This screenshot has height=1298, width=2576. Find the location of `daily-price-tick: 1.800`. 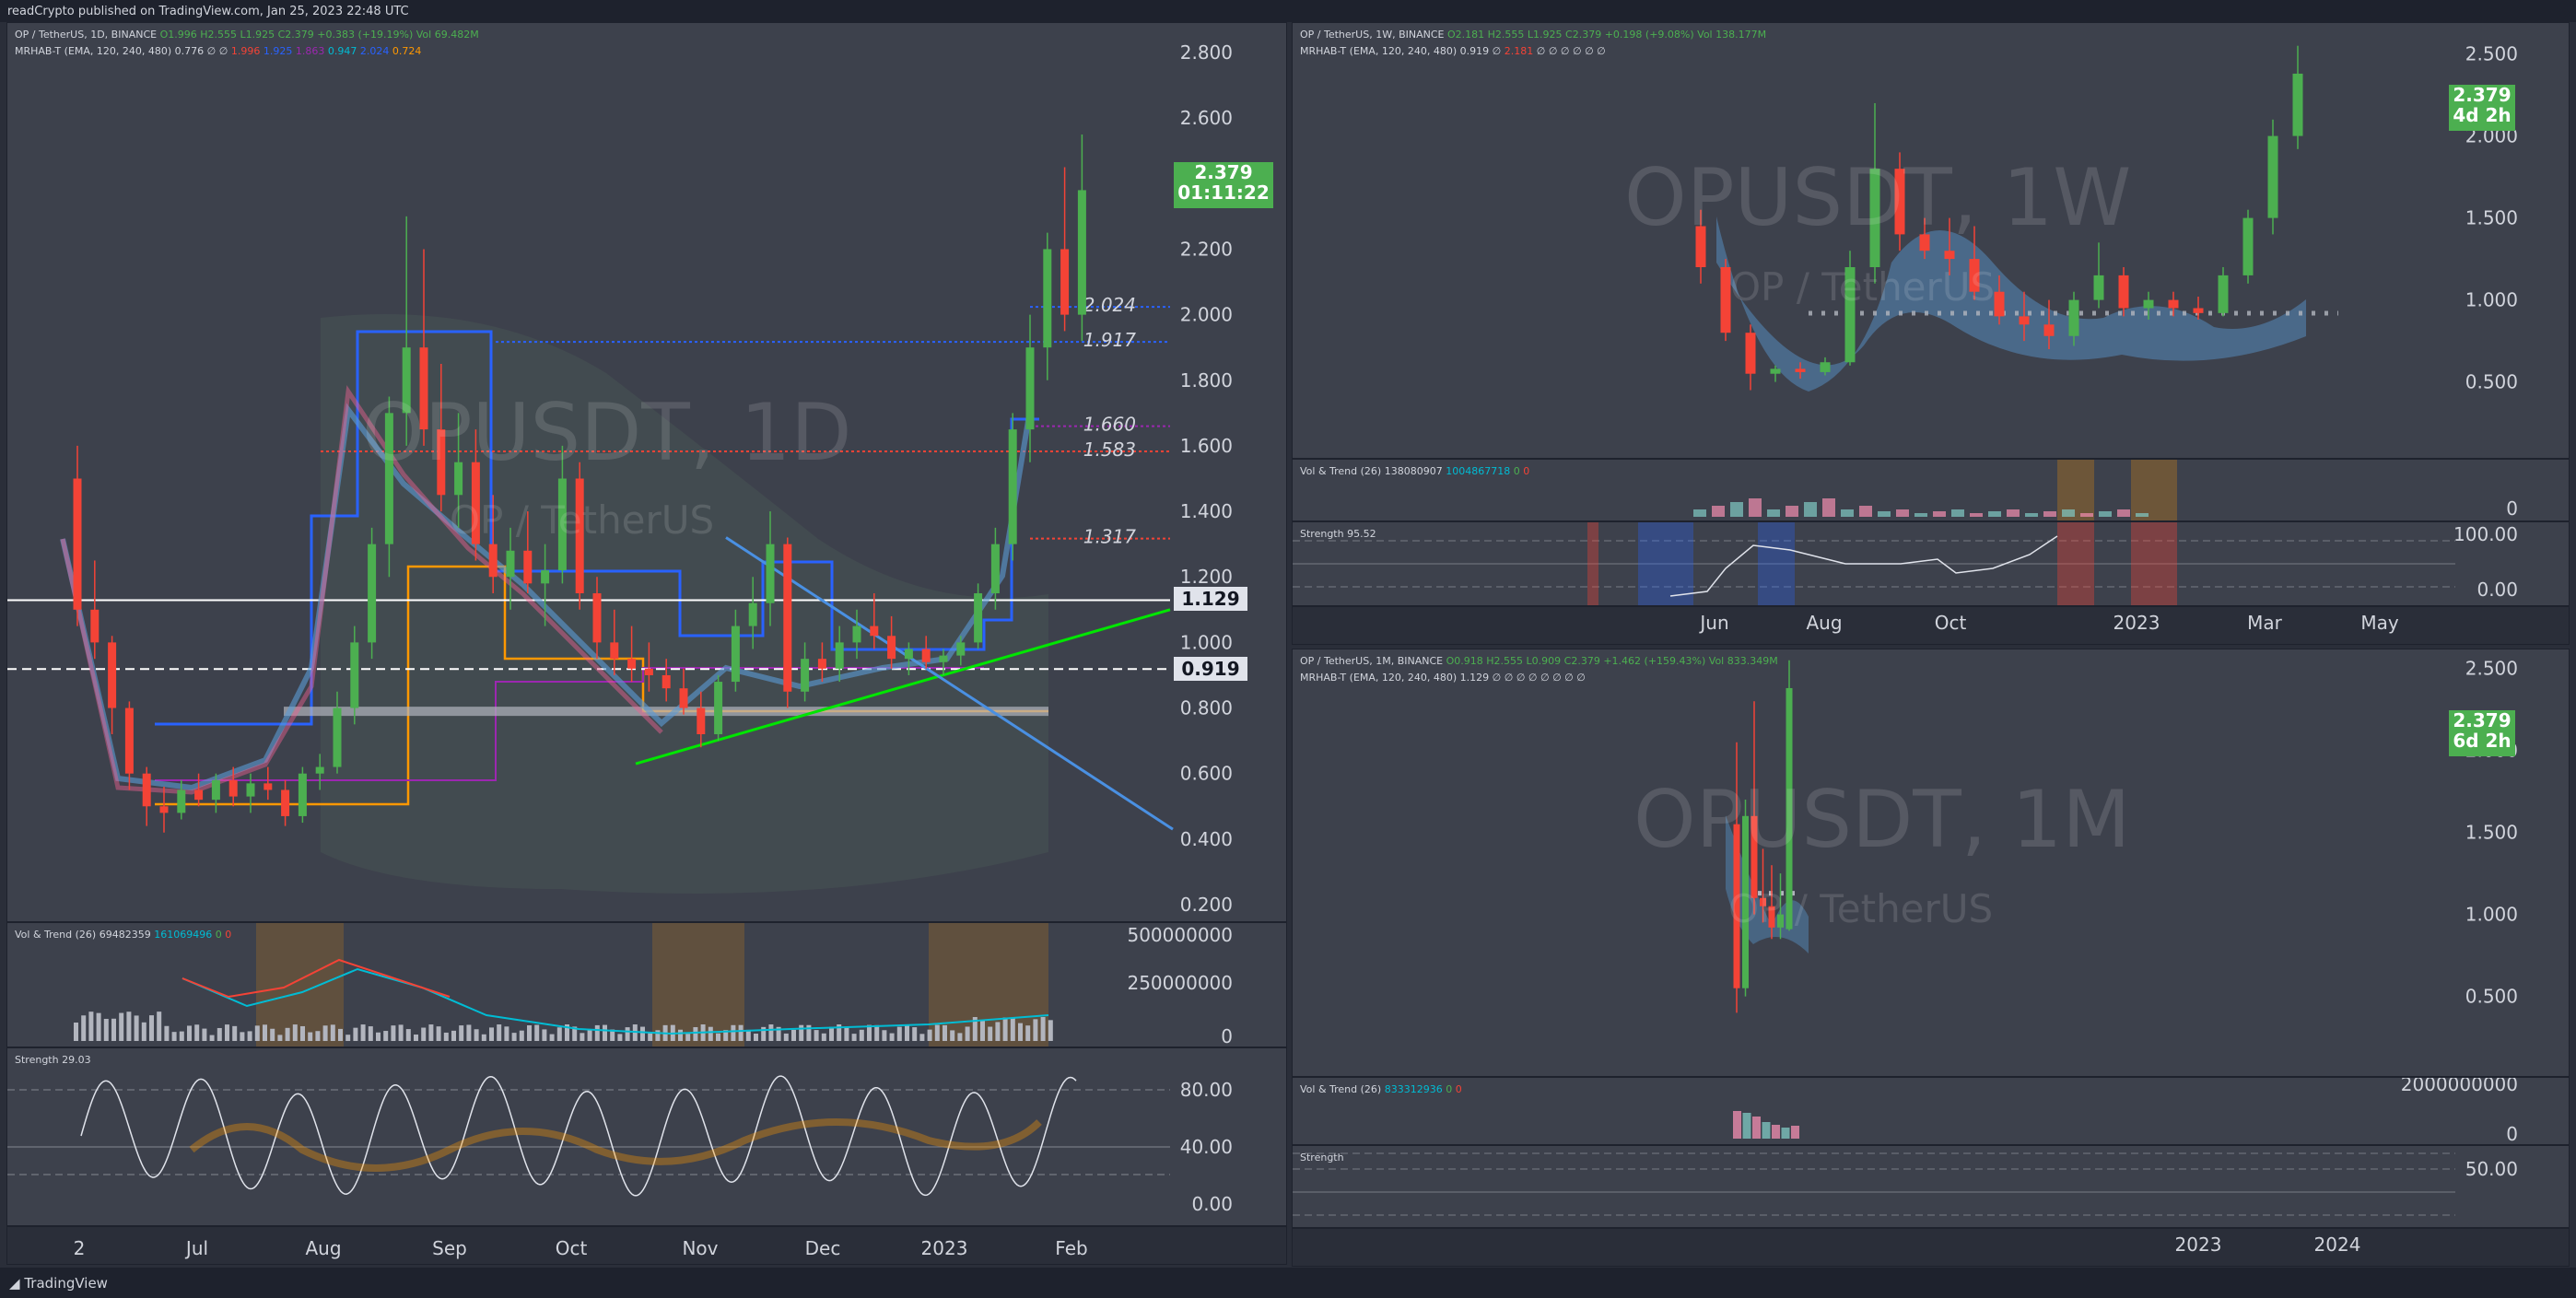

daily-price-tick: 1.800 is located at coordinates (1206, 380).